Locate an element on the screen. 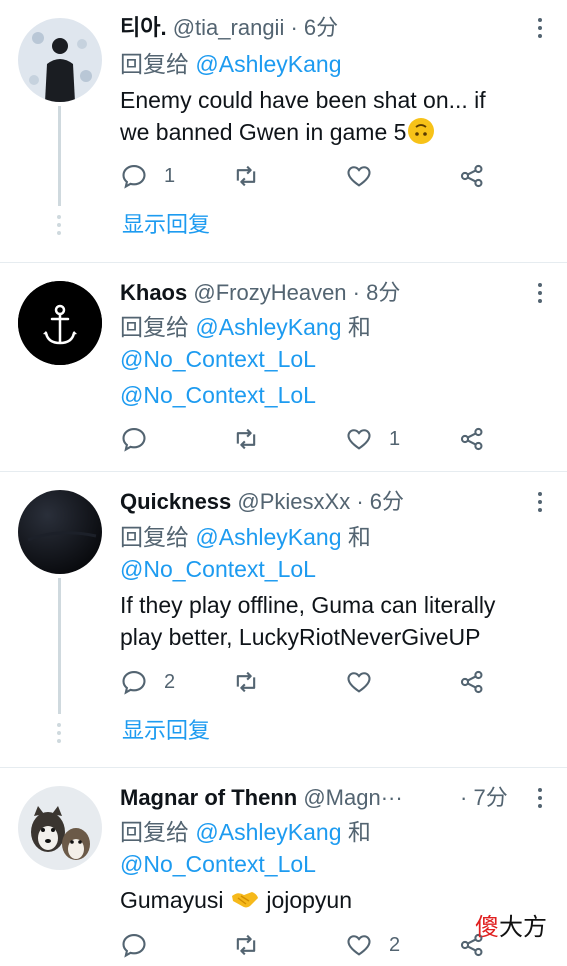  watermark: 傻大方 is located at coordinates (511, 927).